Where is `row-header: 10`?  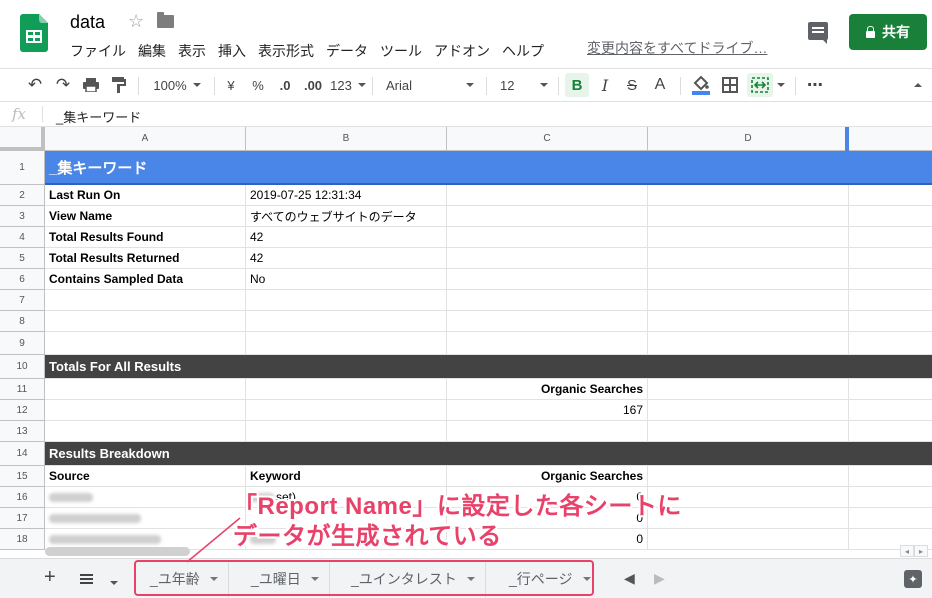
row-header: 10 is located at coordinates (22, 367).